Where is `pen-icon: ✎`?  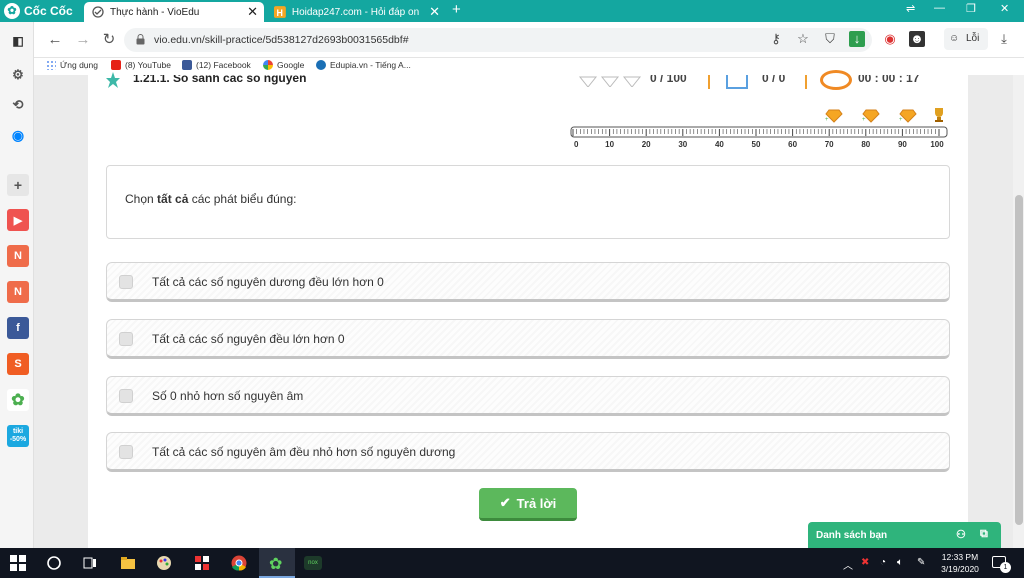 pen-icon: ✎ is located at coordinates (921, 562).